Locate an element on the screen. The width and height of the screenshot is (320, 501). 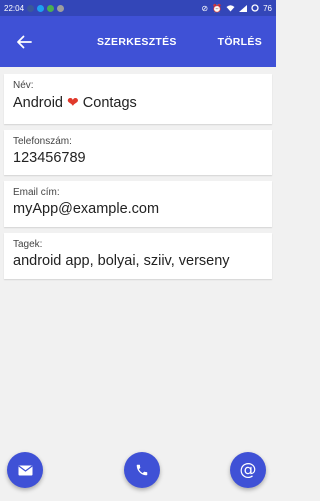
facebook-notification-icon is located at coordinates (31, 8).